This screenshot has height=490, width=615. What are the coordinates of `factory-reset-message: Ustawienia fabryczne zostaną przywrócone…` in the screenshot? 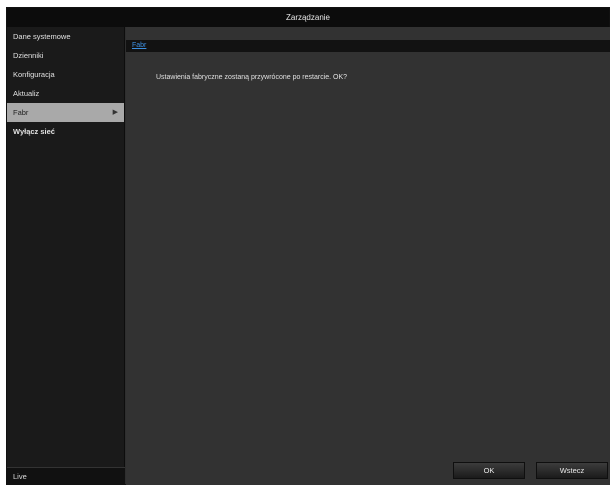 It's located at (252, 77).